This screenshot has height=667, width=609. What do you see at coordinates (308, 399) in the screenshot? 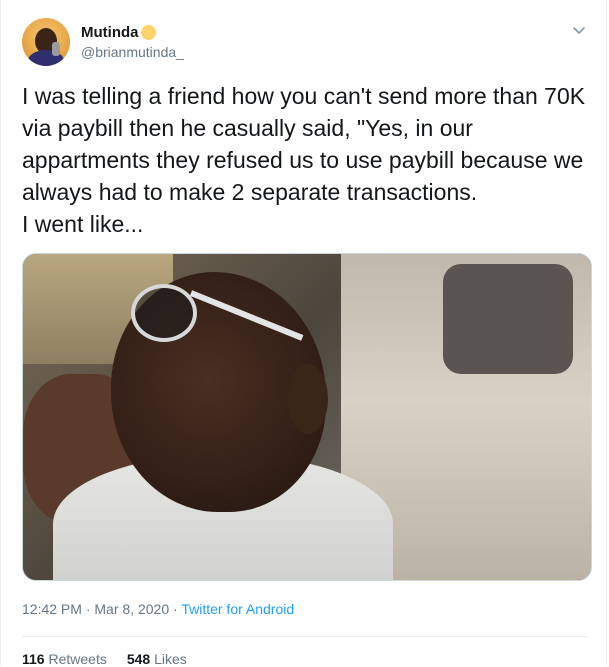
I see `person-ear` at bounding box center [308, 399].